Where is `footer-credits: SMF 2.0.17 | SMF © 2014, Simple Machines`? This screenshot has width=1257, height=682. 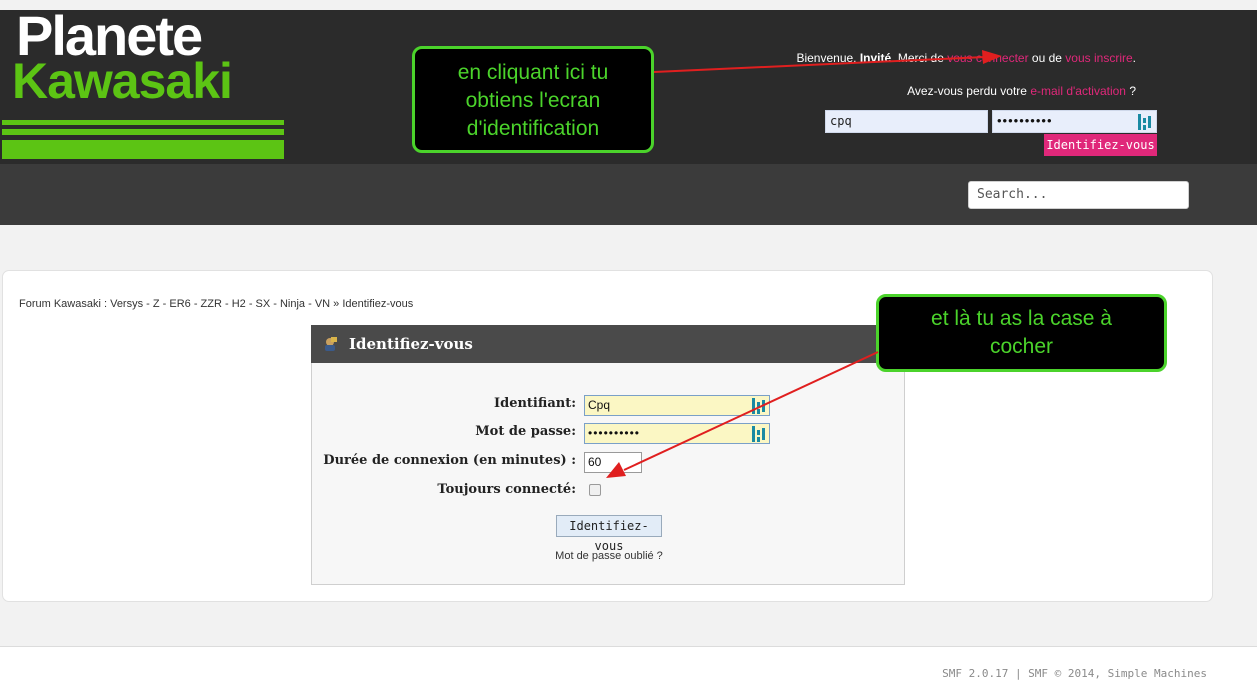 footer-credits: SMF 2.0.17 | SMF © 2014, Simple Machines is located at coordinates (1074, 673).